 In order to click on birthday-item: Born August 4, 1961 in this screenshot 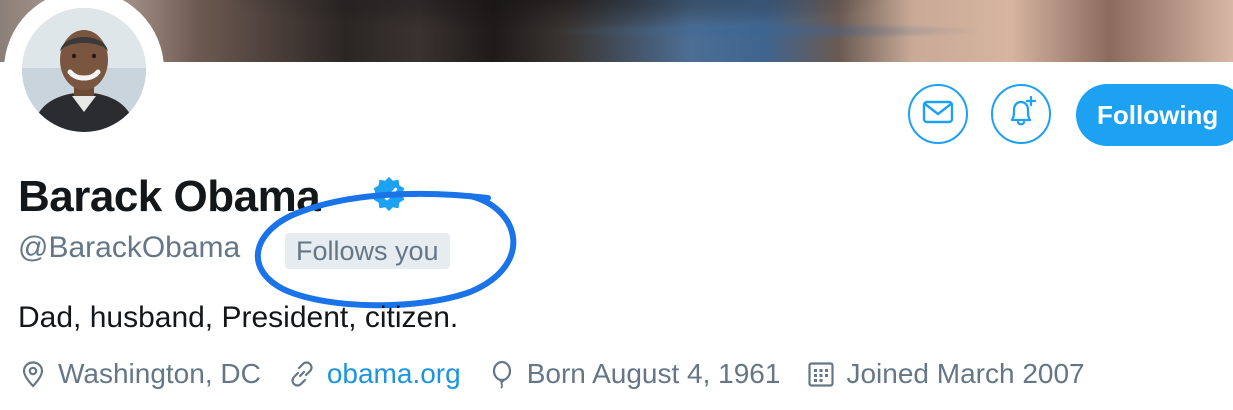, I will do `click(634, 374)`.